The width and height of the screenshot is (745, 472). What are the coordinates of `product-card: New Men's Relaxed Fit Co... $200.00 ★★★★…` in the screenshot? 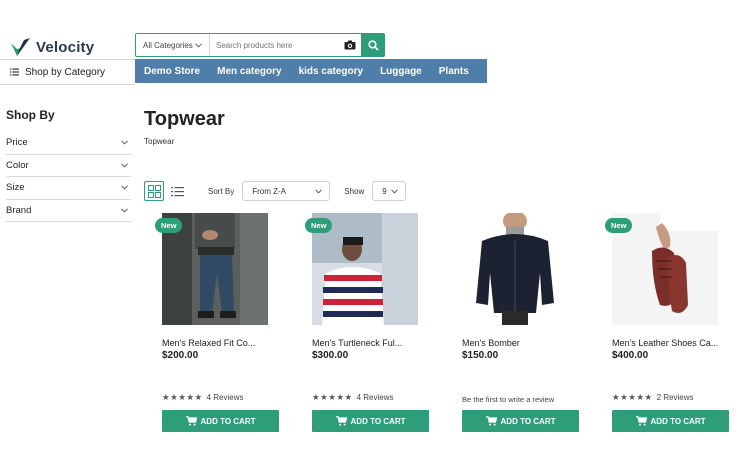 It's located at (217, 325).